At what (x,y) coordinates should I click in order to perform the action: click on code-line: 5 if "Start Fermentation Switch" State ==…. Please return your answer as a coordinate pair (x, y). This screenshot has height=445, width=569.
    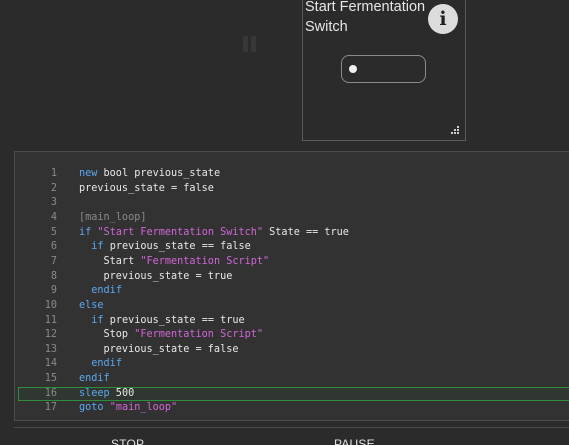
    Looking at the image, I should click on (292, 233).